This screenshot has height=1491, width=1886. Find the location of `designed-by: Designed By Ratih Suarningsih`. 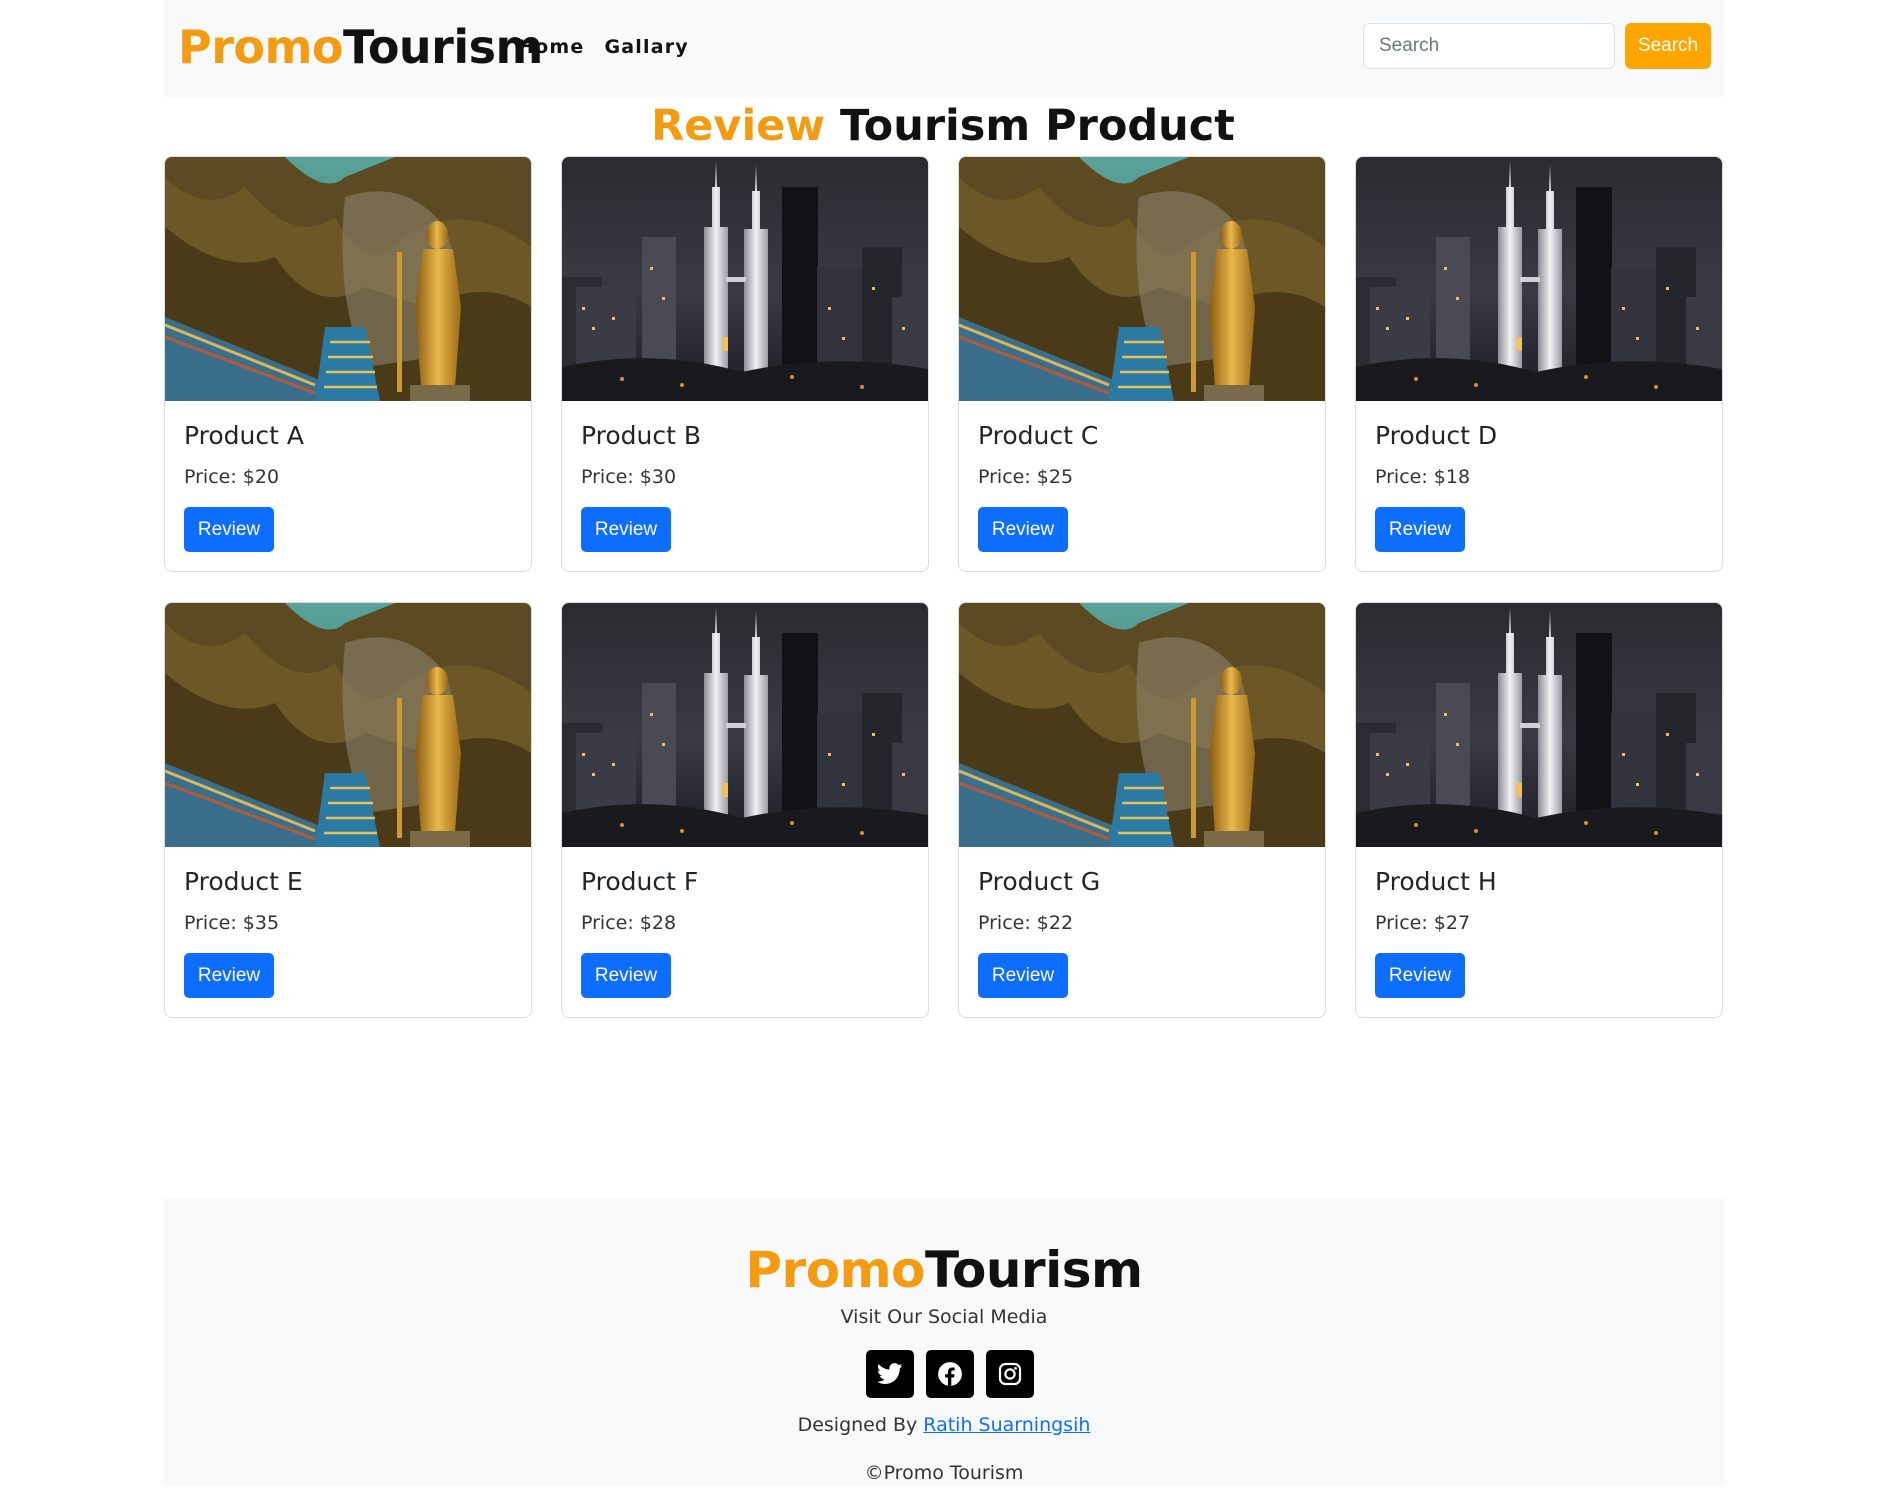

designed-by: Designed By Ratih Suarningsih is located at coordinates (944, 1425).